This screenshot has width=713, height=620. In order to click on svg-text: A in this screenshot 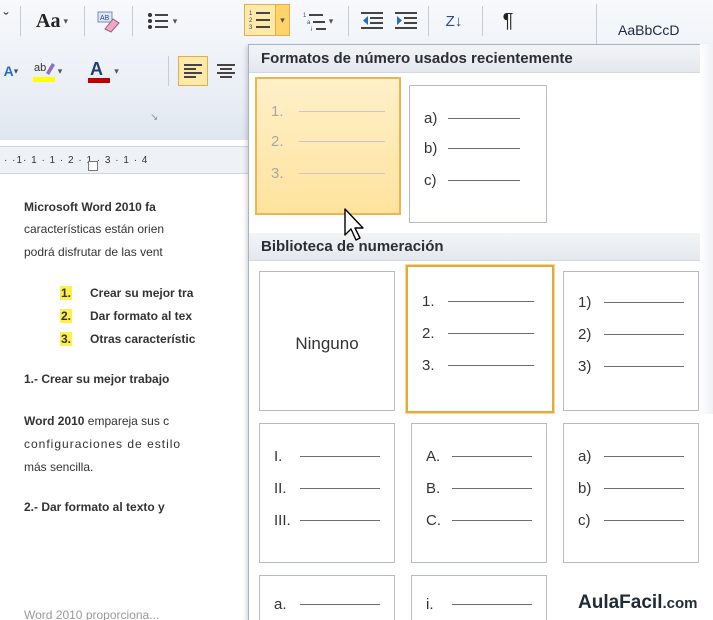, I will do `click(96, 69)`.